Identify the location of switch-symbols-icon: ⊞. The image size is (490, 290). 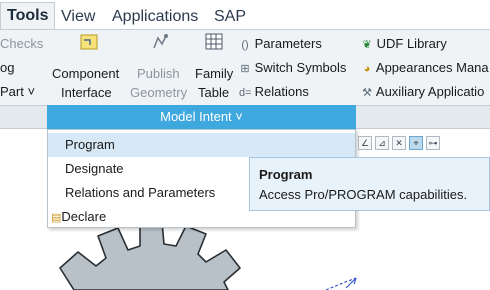
(245, 69).